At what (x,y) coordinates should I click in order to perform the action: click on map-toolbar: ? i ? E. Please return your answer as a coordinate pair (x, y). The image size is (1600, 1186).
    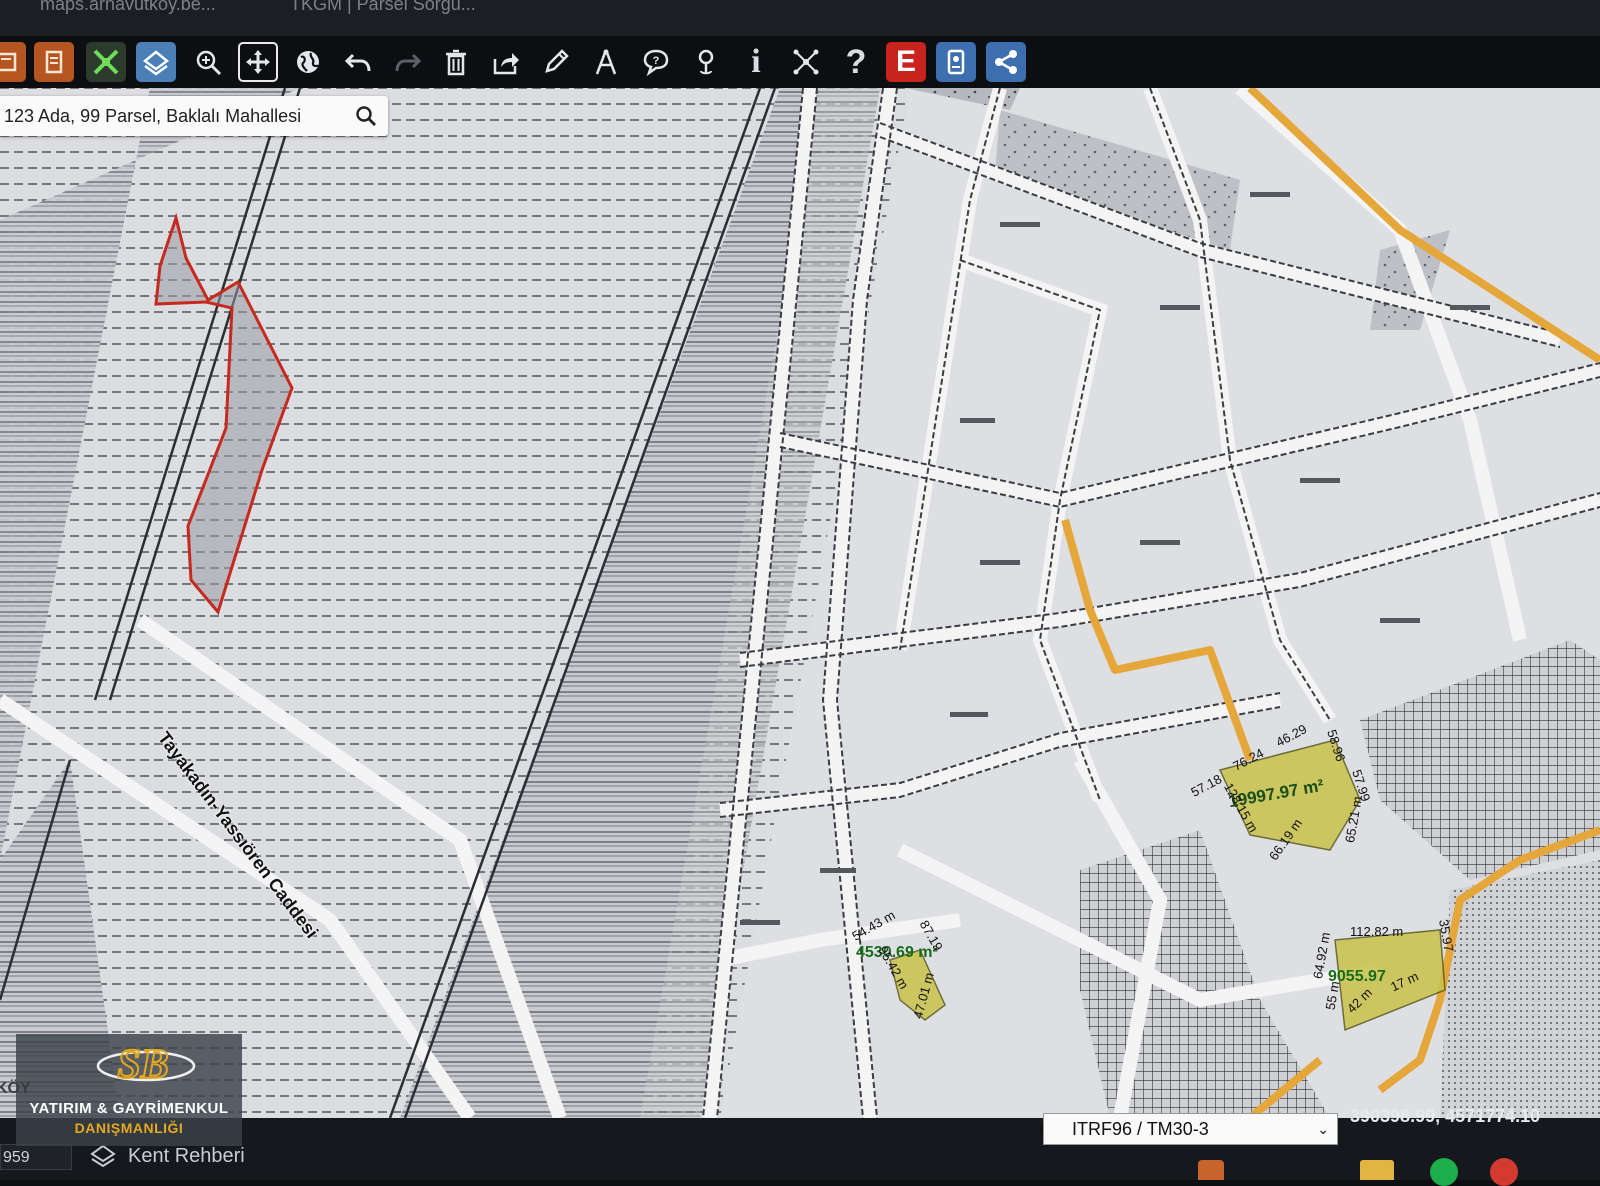
    Looking at the image, I should click on (800, 62).